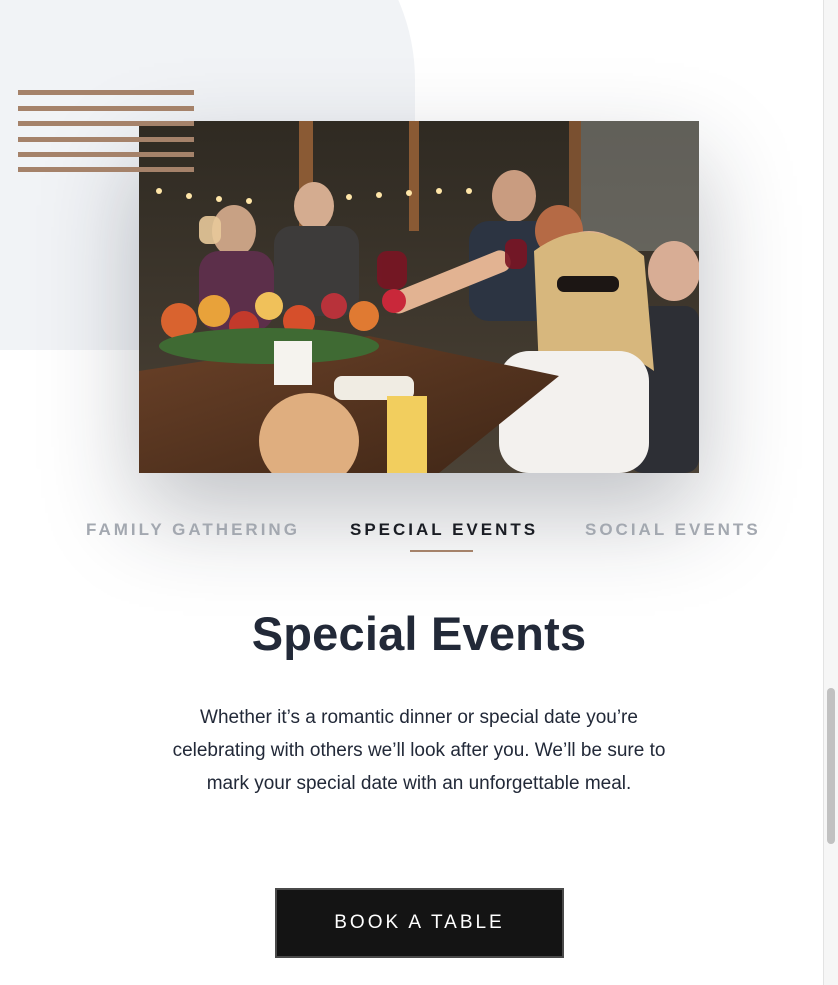  What do you see at coordinates (441, 551) in the screenshot?
I see `active-tab-indicator` at bounding box center [441, 551].